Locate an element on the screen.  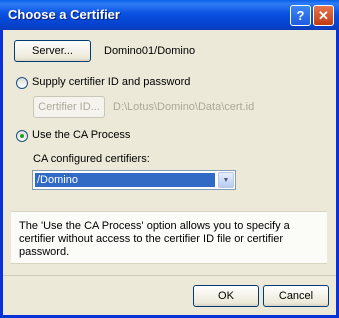
cancel-button: Cancel is located at coordinates (296, 296).